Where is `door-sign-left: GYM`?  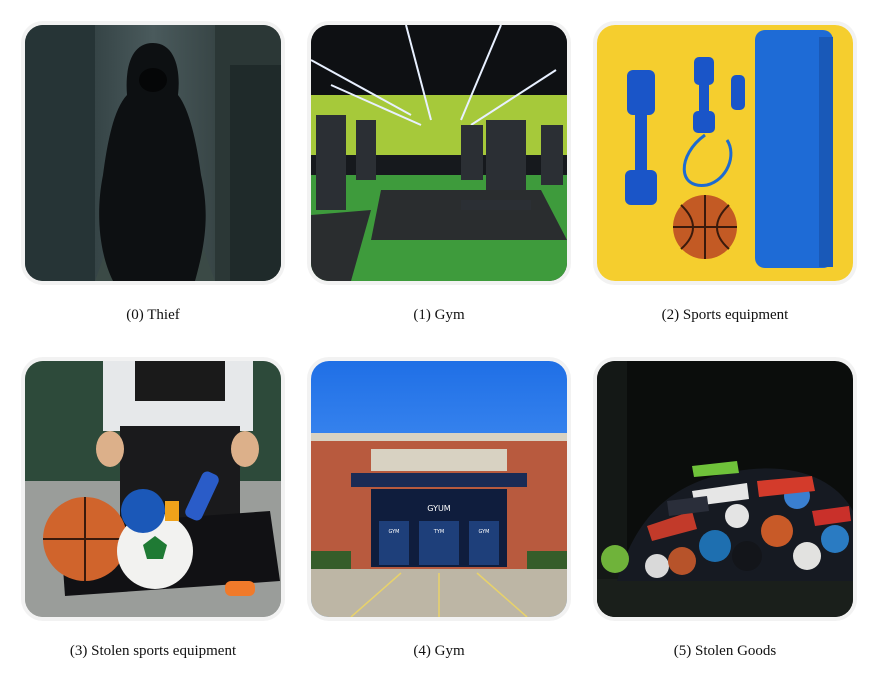 door-sign-left: GYM is located at coordinates (394, 532).